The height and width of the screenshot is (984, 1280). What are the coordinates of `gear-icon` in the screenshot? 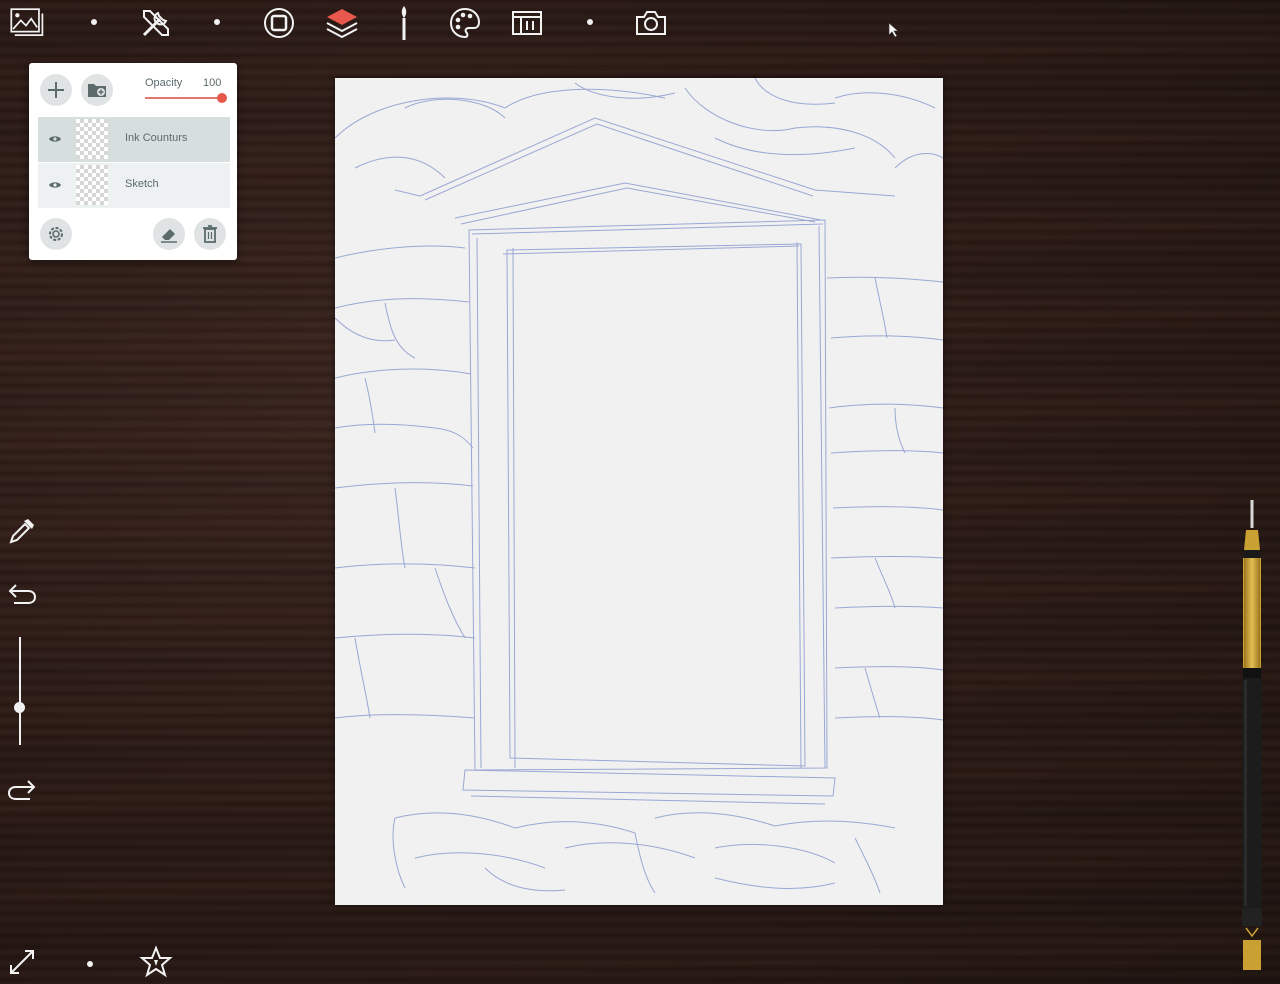 It's located at (56, 234).